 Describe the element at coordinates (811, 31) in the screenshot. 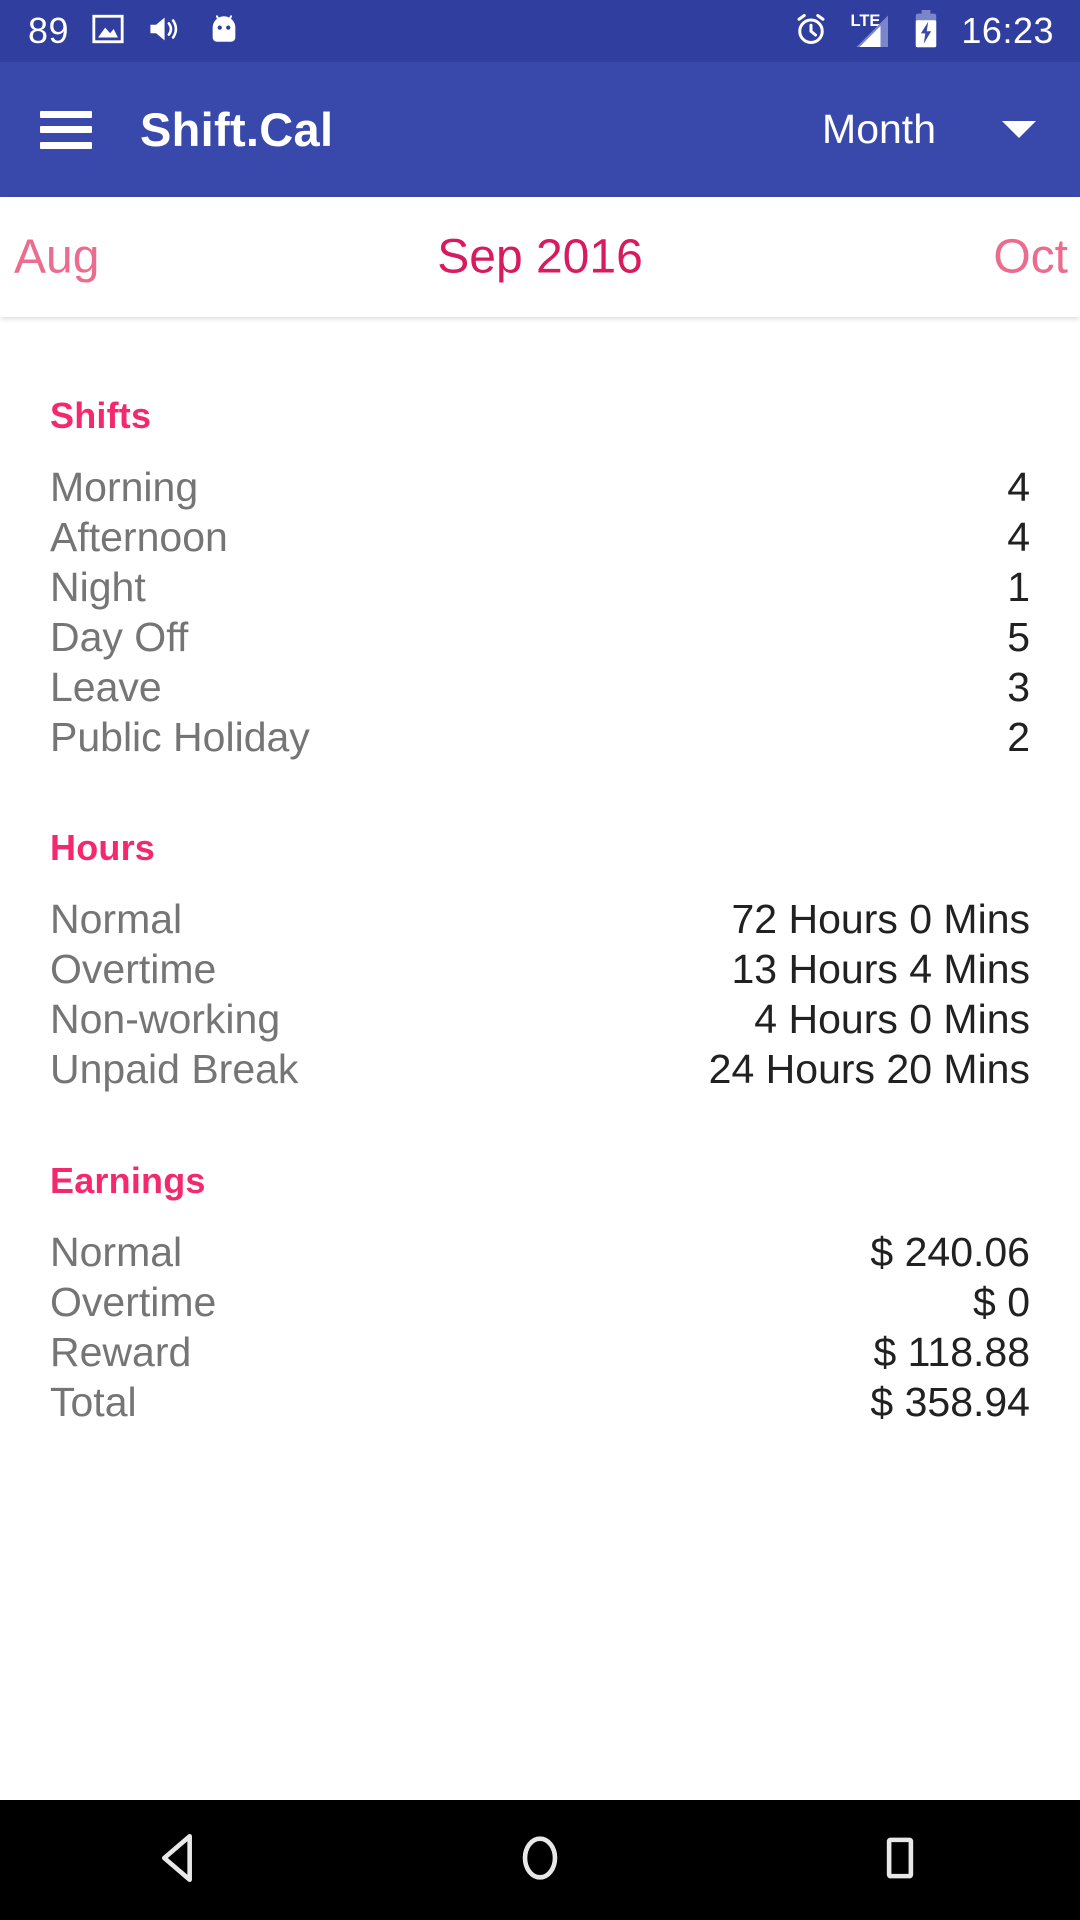

I see `alarm-icon` at that location.